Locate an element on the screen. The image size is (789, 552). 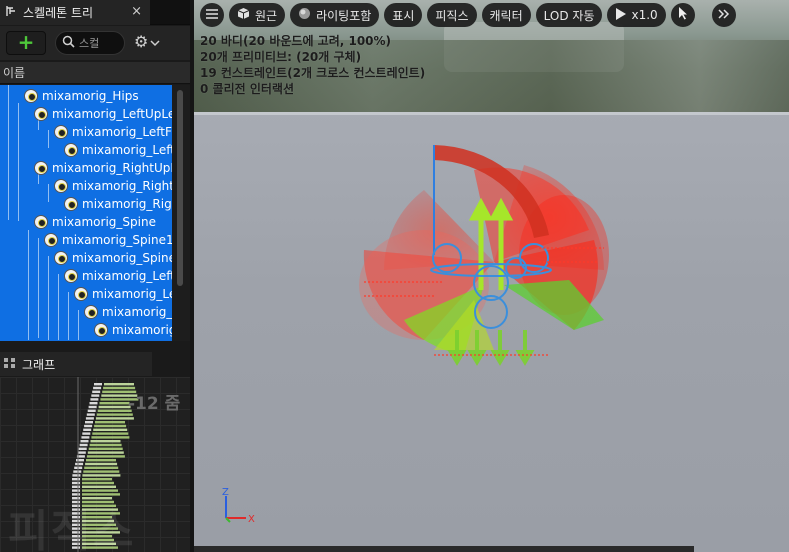
play-icon is located at coordinates (621, 15).